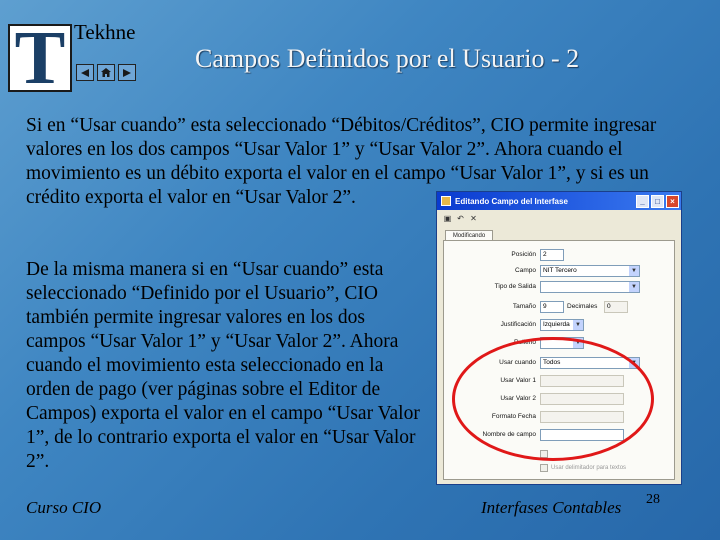  Describe the element at coordinates (589, 468) in the screenshot. I see `delimiter-checkbox-label: Usar delimitador para textos` at that location.